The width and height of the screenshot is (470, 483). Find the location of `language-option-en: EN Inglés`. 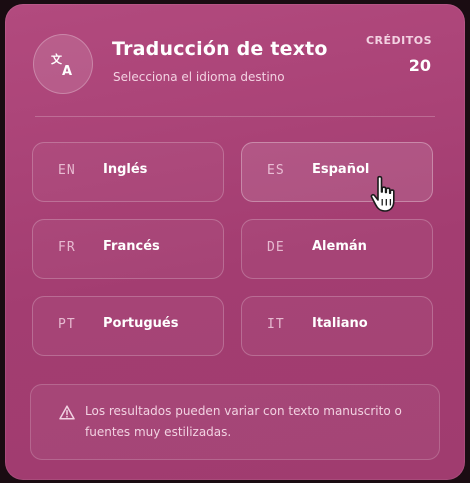

language-option-en: EN Inglés is located at coordinates (128, 172).